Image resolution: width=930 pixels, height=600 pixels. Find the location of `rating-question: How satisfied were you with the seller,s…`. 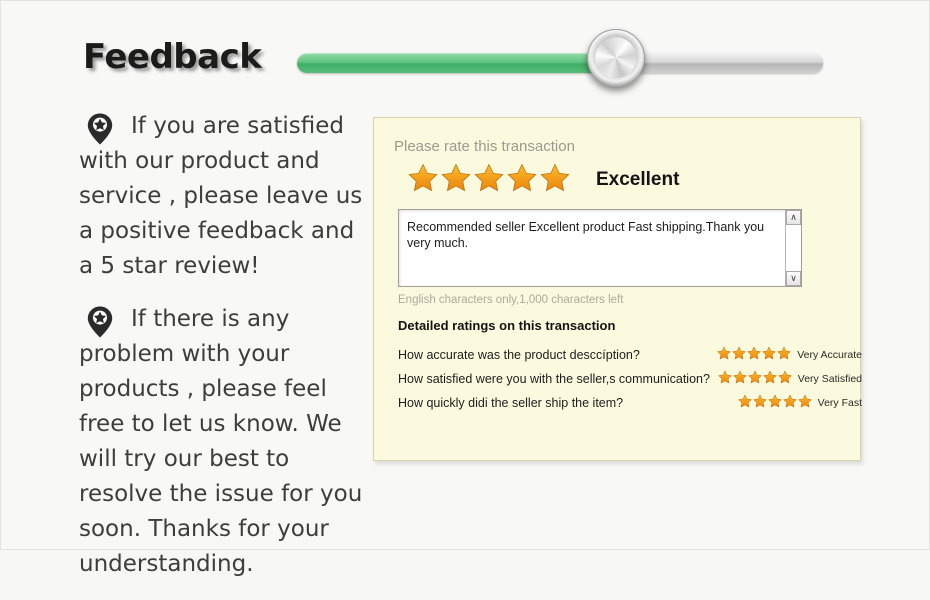

rating-question: How satisfied were you with the seller,s… is located at coordinates (554, 379).